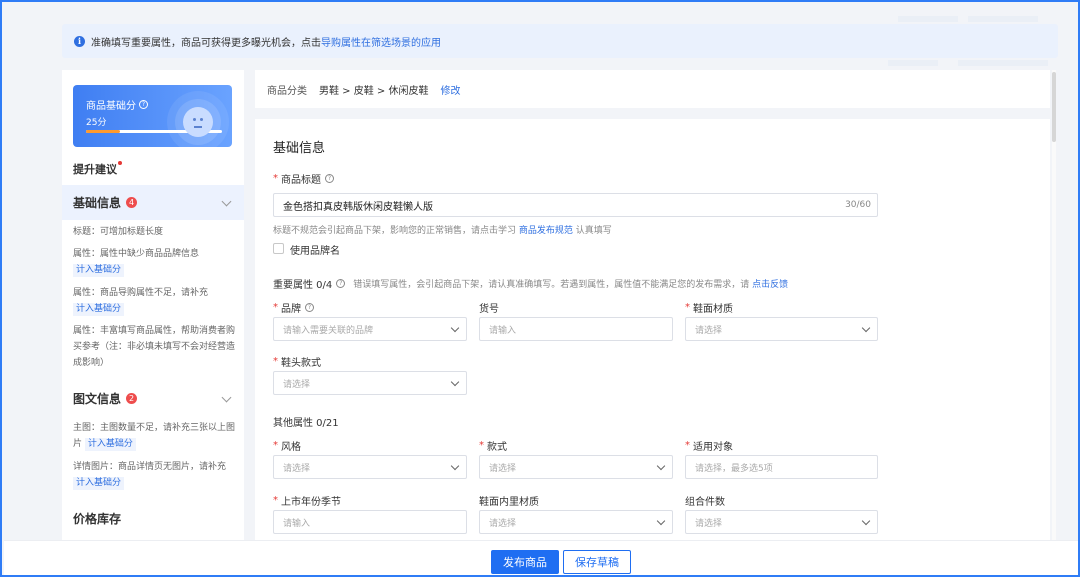 The image size is (1080, 577). I want to click on style-label: * 风格, so click(287, 445).